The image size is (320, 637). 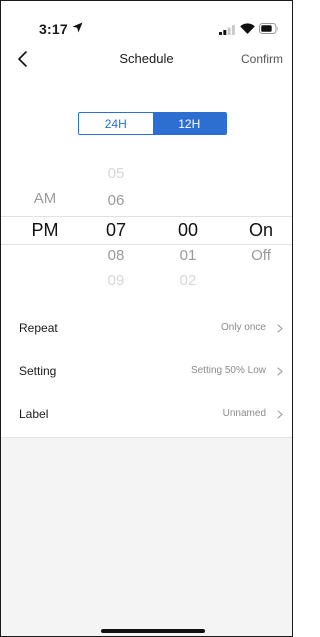 I want to click on setting-row-repeat: Repeat Only once, so click(x=146, y=328).